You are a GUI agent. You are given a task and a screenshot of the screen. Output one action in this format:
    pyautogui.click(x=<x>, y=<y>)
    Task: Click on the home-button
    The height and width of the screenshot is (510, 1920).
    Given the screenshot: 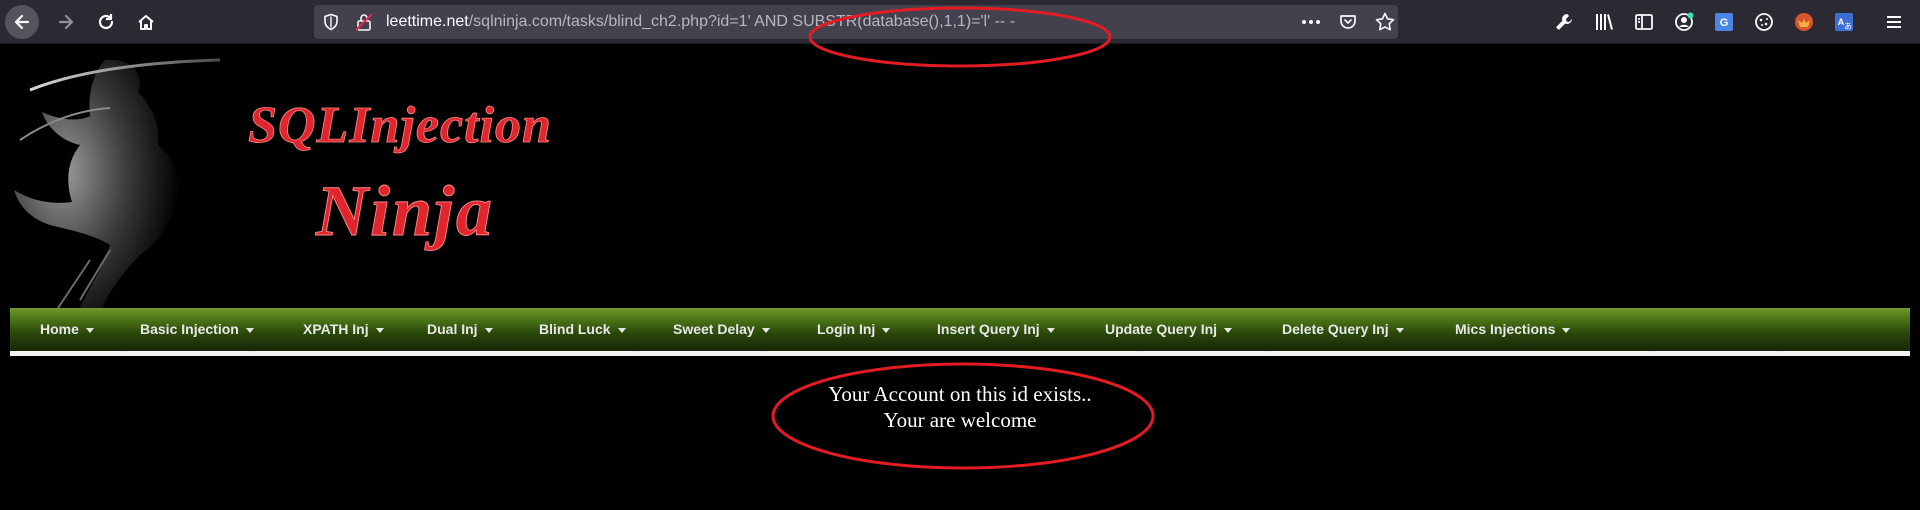 What is the action you would take?
    pyautogui.click(x=146, y=22)
    